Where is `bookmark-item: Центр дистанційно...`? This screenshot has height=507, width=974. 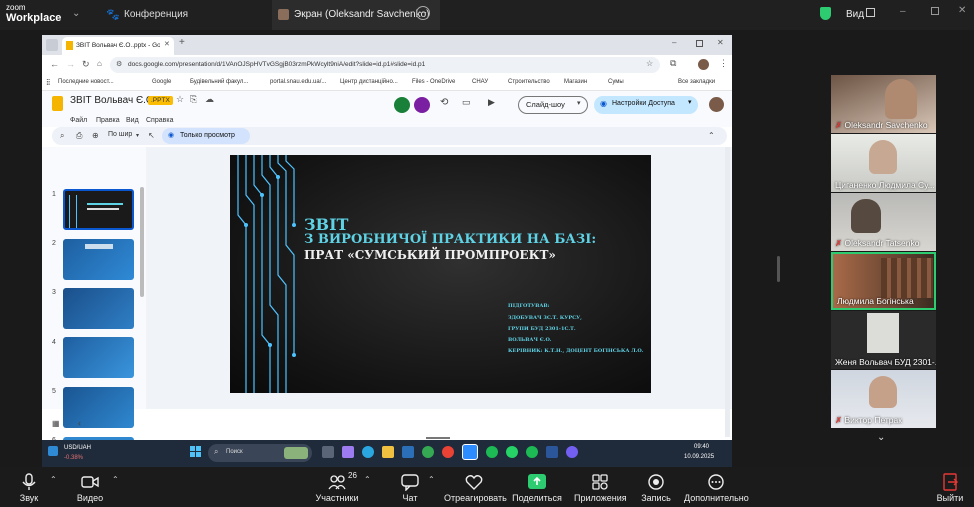 bookmark-item: Центр дистанційно... is located at coordinates (369, 82).